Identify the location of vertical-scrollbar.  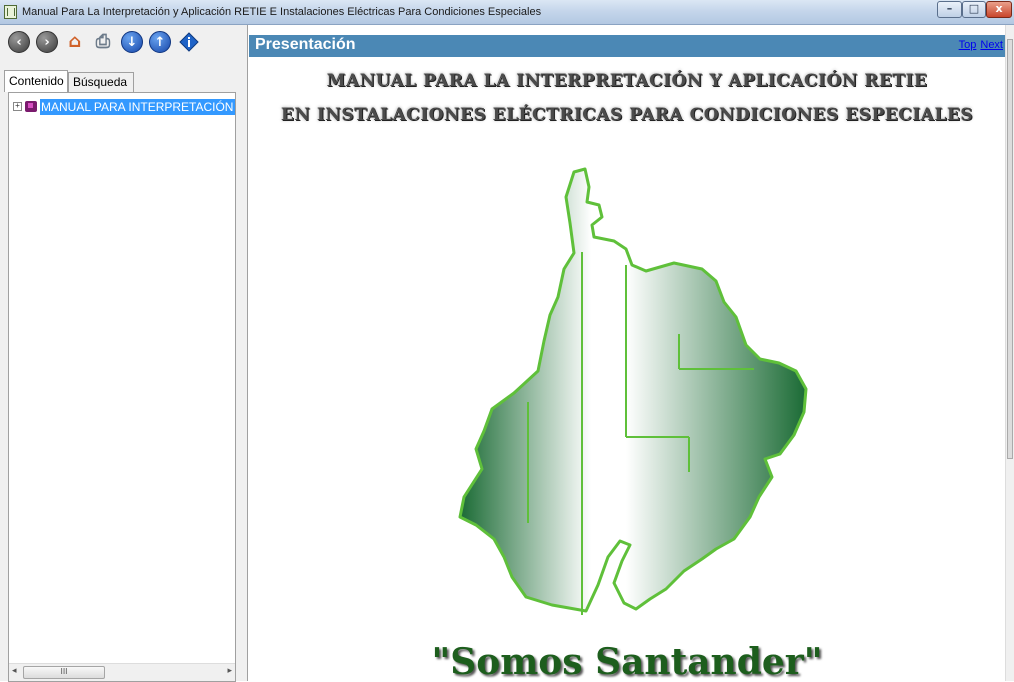
(1009, 353).